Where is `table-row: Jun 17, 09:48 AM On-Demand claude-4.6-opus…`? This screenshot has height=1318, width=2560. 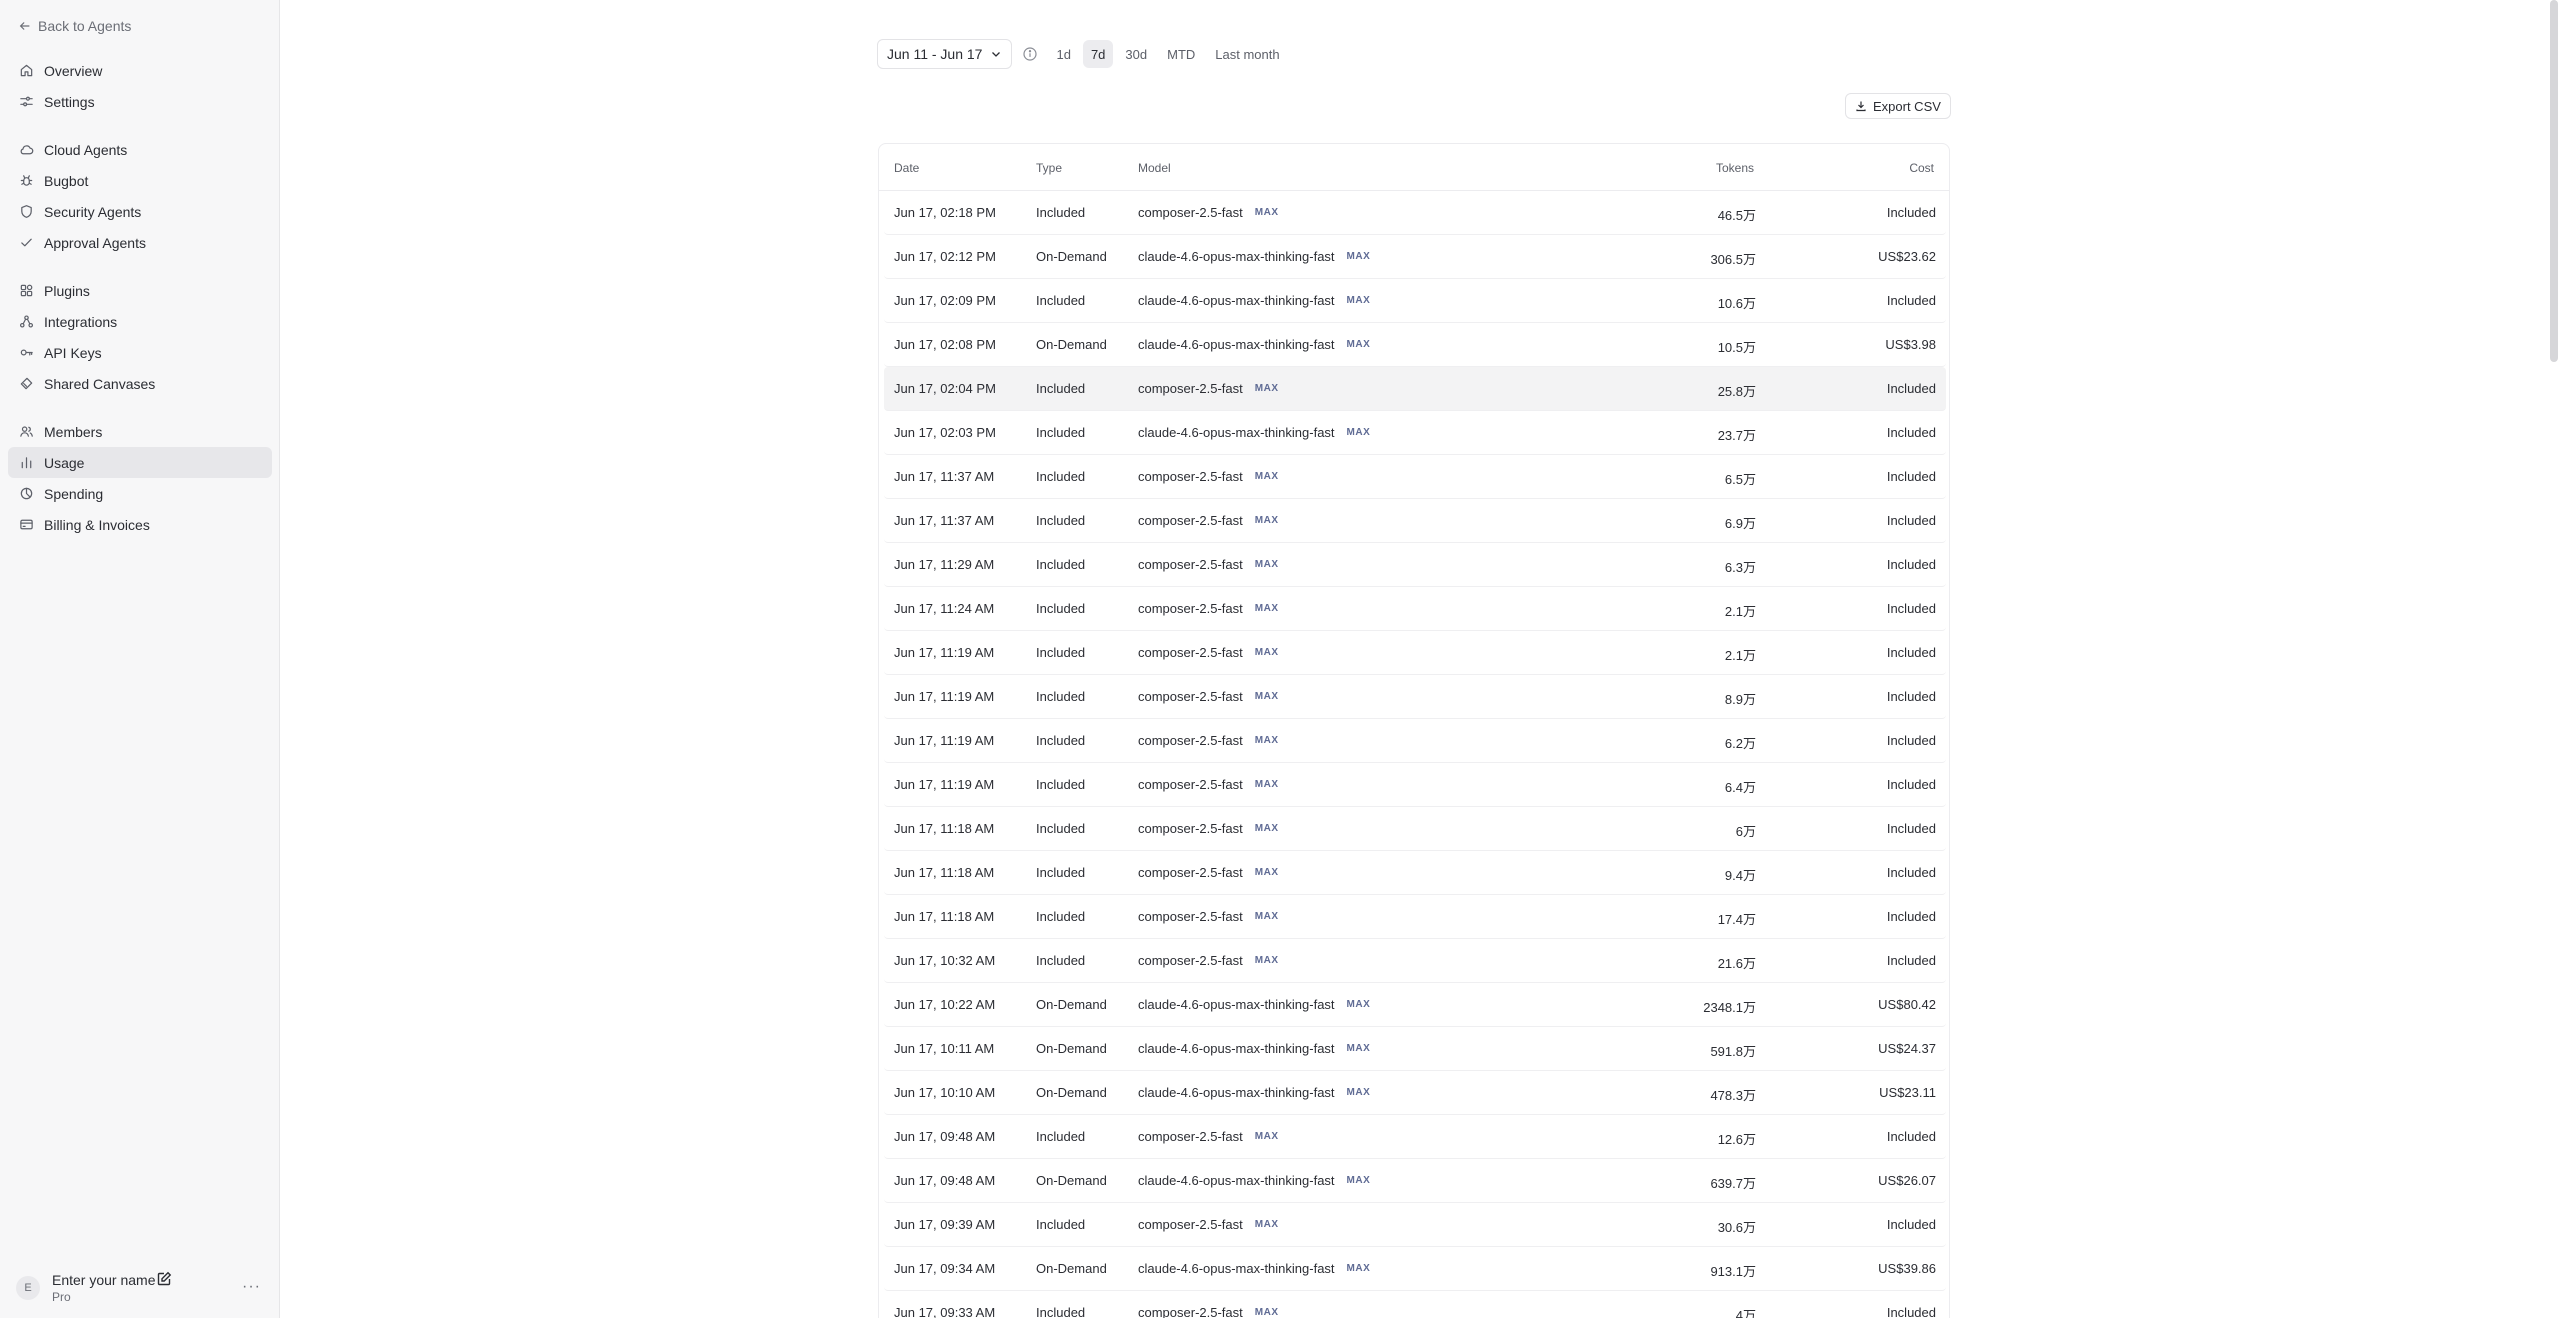 table-row: Jun 17, 09:48 AM On-Demand claude-4.6-opus… is located at coordinates (1415, 1181).